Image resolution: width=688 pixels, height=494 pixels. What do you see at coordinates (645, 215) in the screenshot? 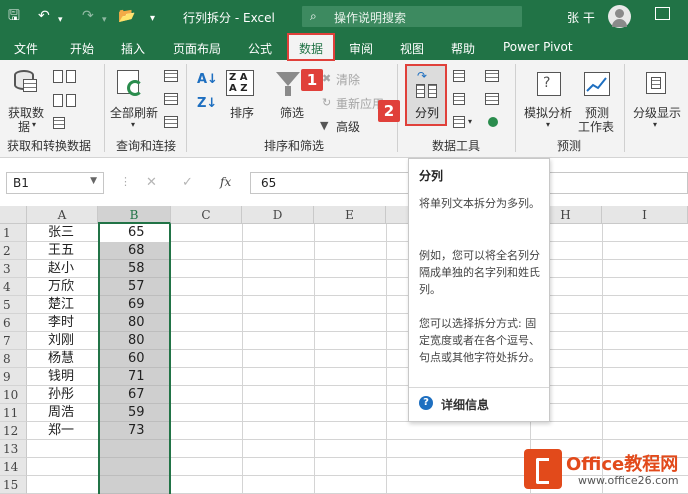
I see `column-header-i: I` at bounding box center [645, 215].